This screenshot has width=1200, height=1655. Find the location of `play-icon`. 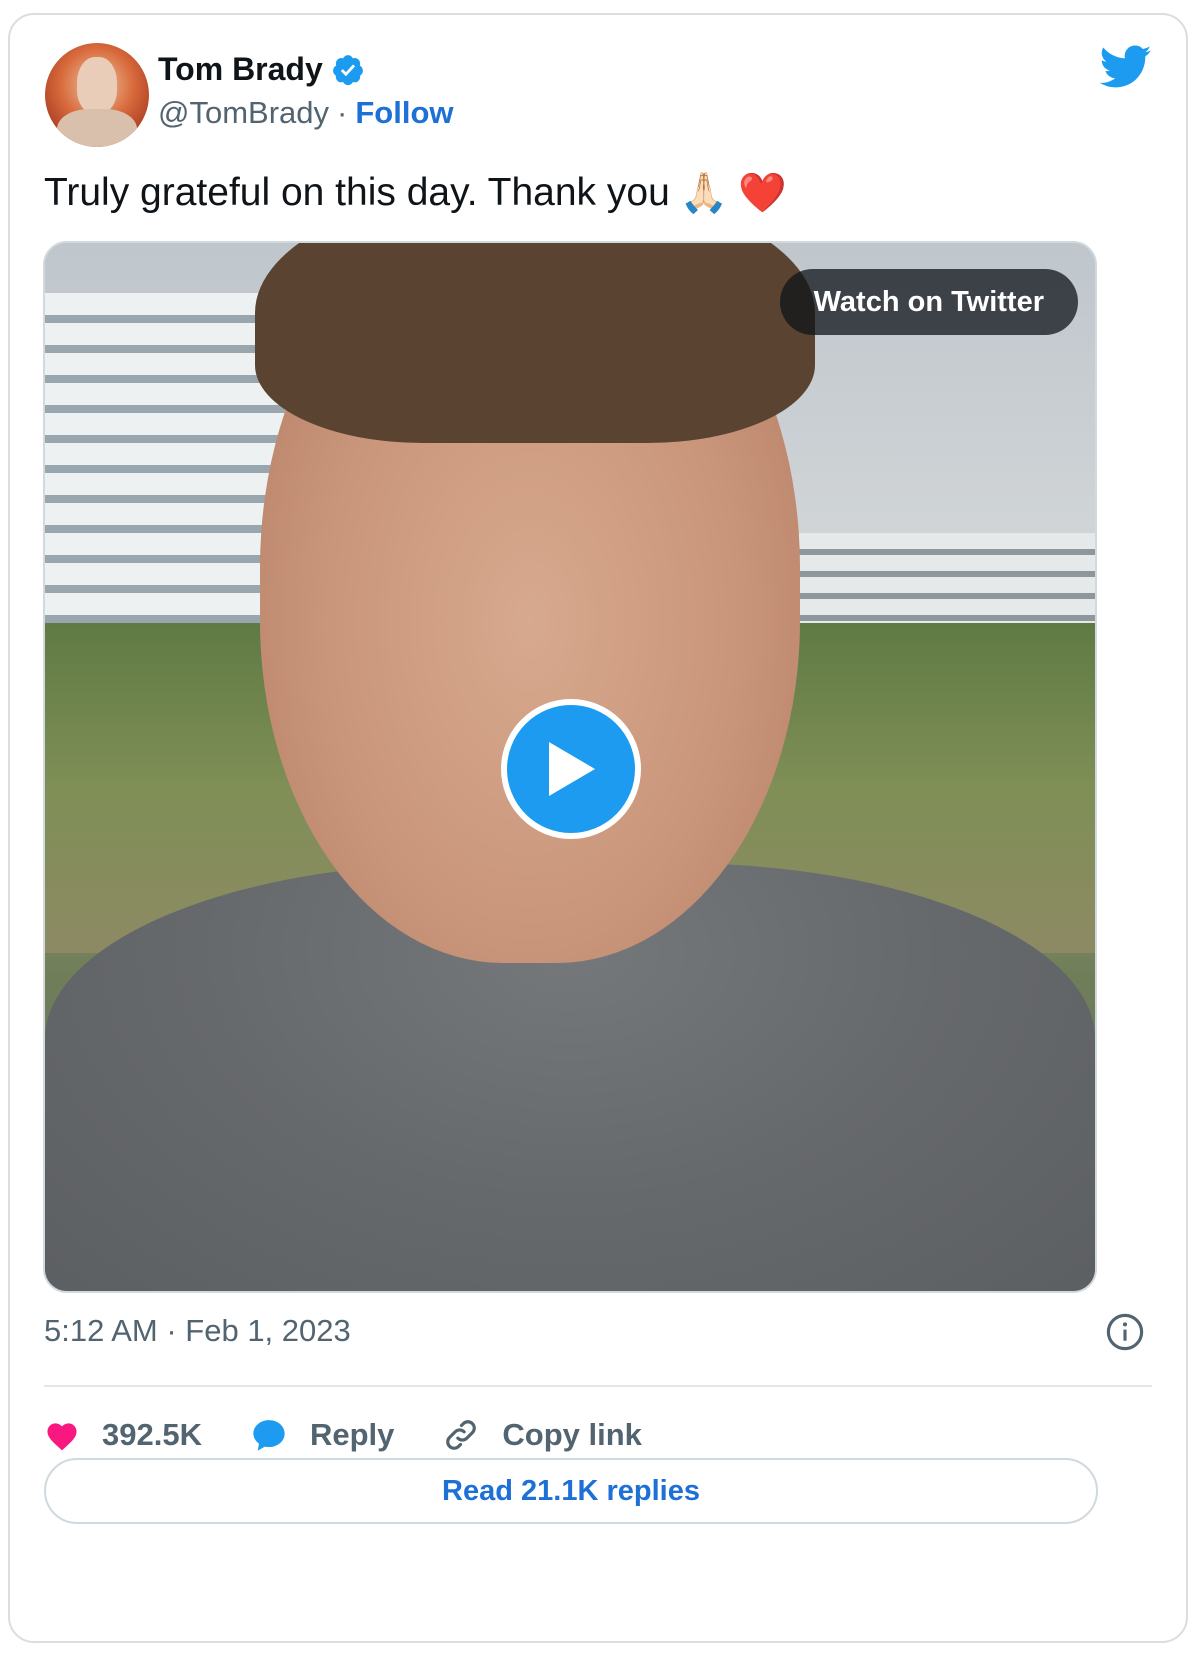

play-icon is located at coordinates (572, 769).